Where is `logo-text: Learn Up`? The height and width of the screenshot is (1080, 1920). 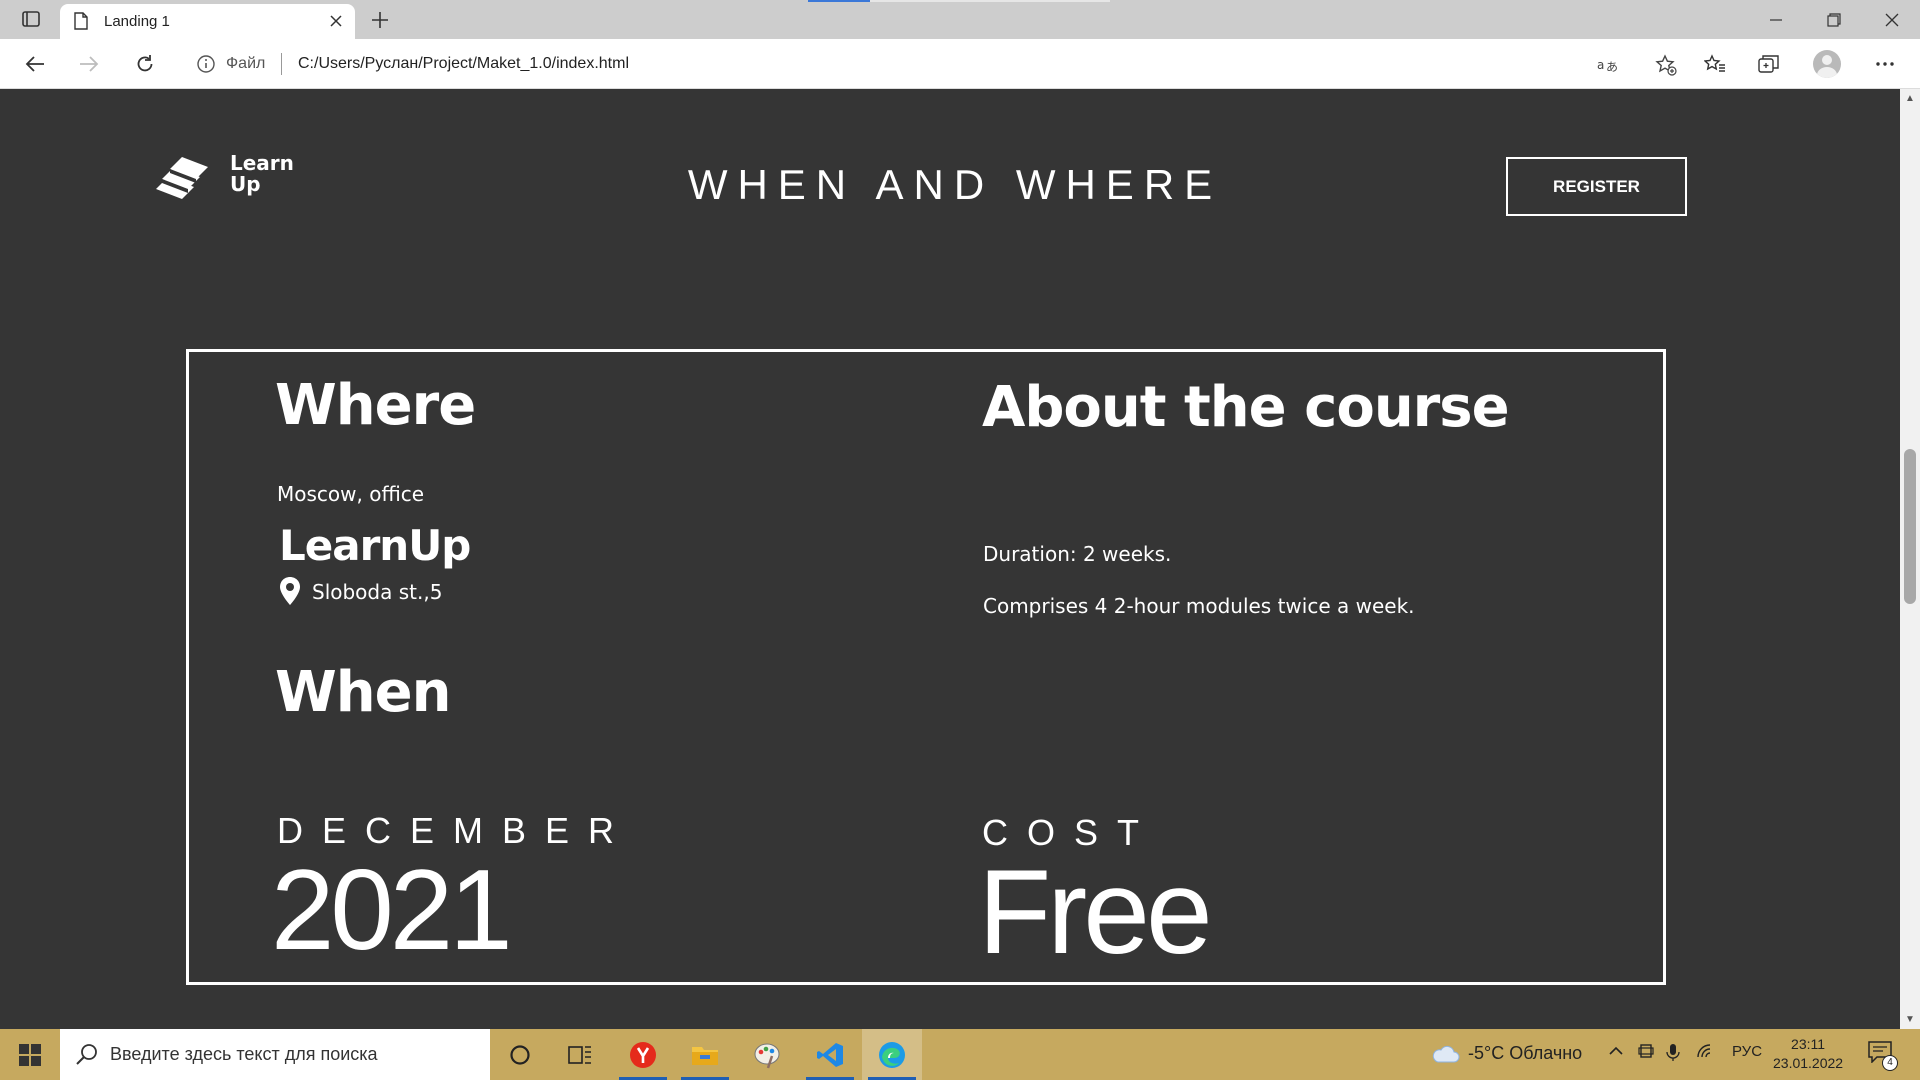 logo-text: Learn Up is located at coordinates (262, 174).